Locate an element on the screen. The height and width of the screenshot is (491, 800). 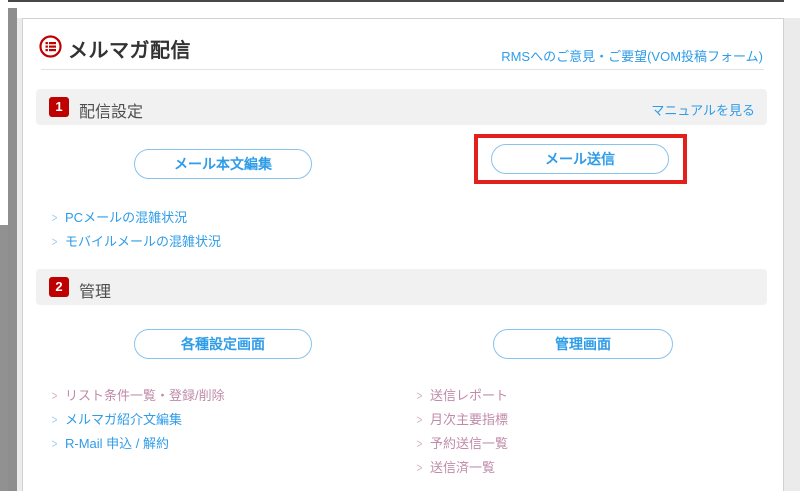
highlight-box: メール送信 is located at coordinates (580, 159).